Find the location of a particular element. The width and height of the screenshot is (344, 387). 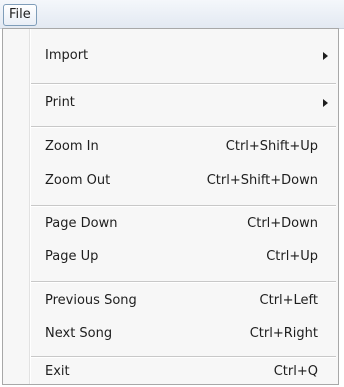

menu-item-shortcut: Ctrl+Q is located at coordinates (295, 371).